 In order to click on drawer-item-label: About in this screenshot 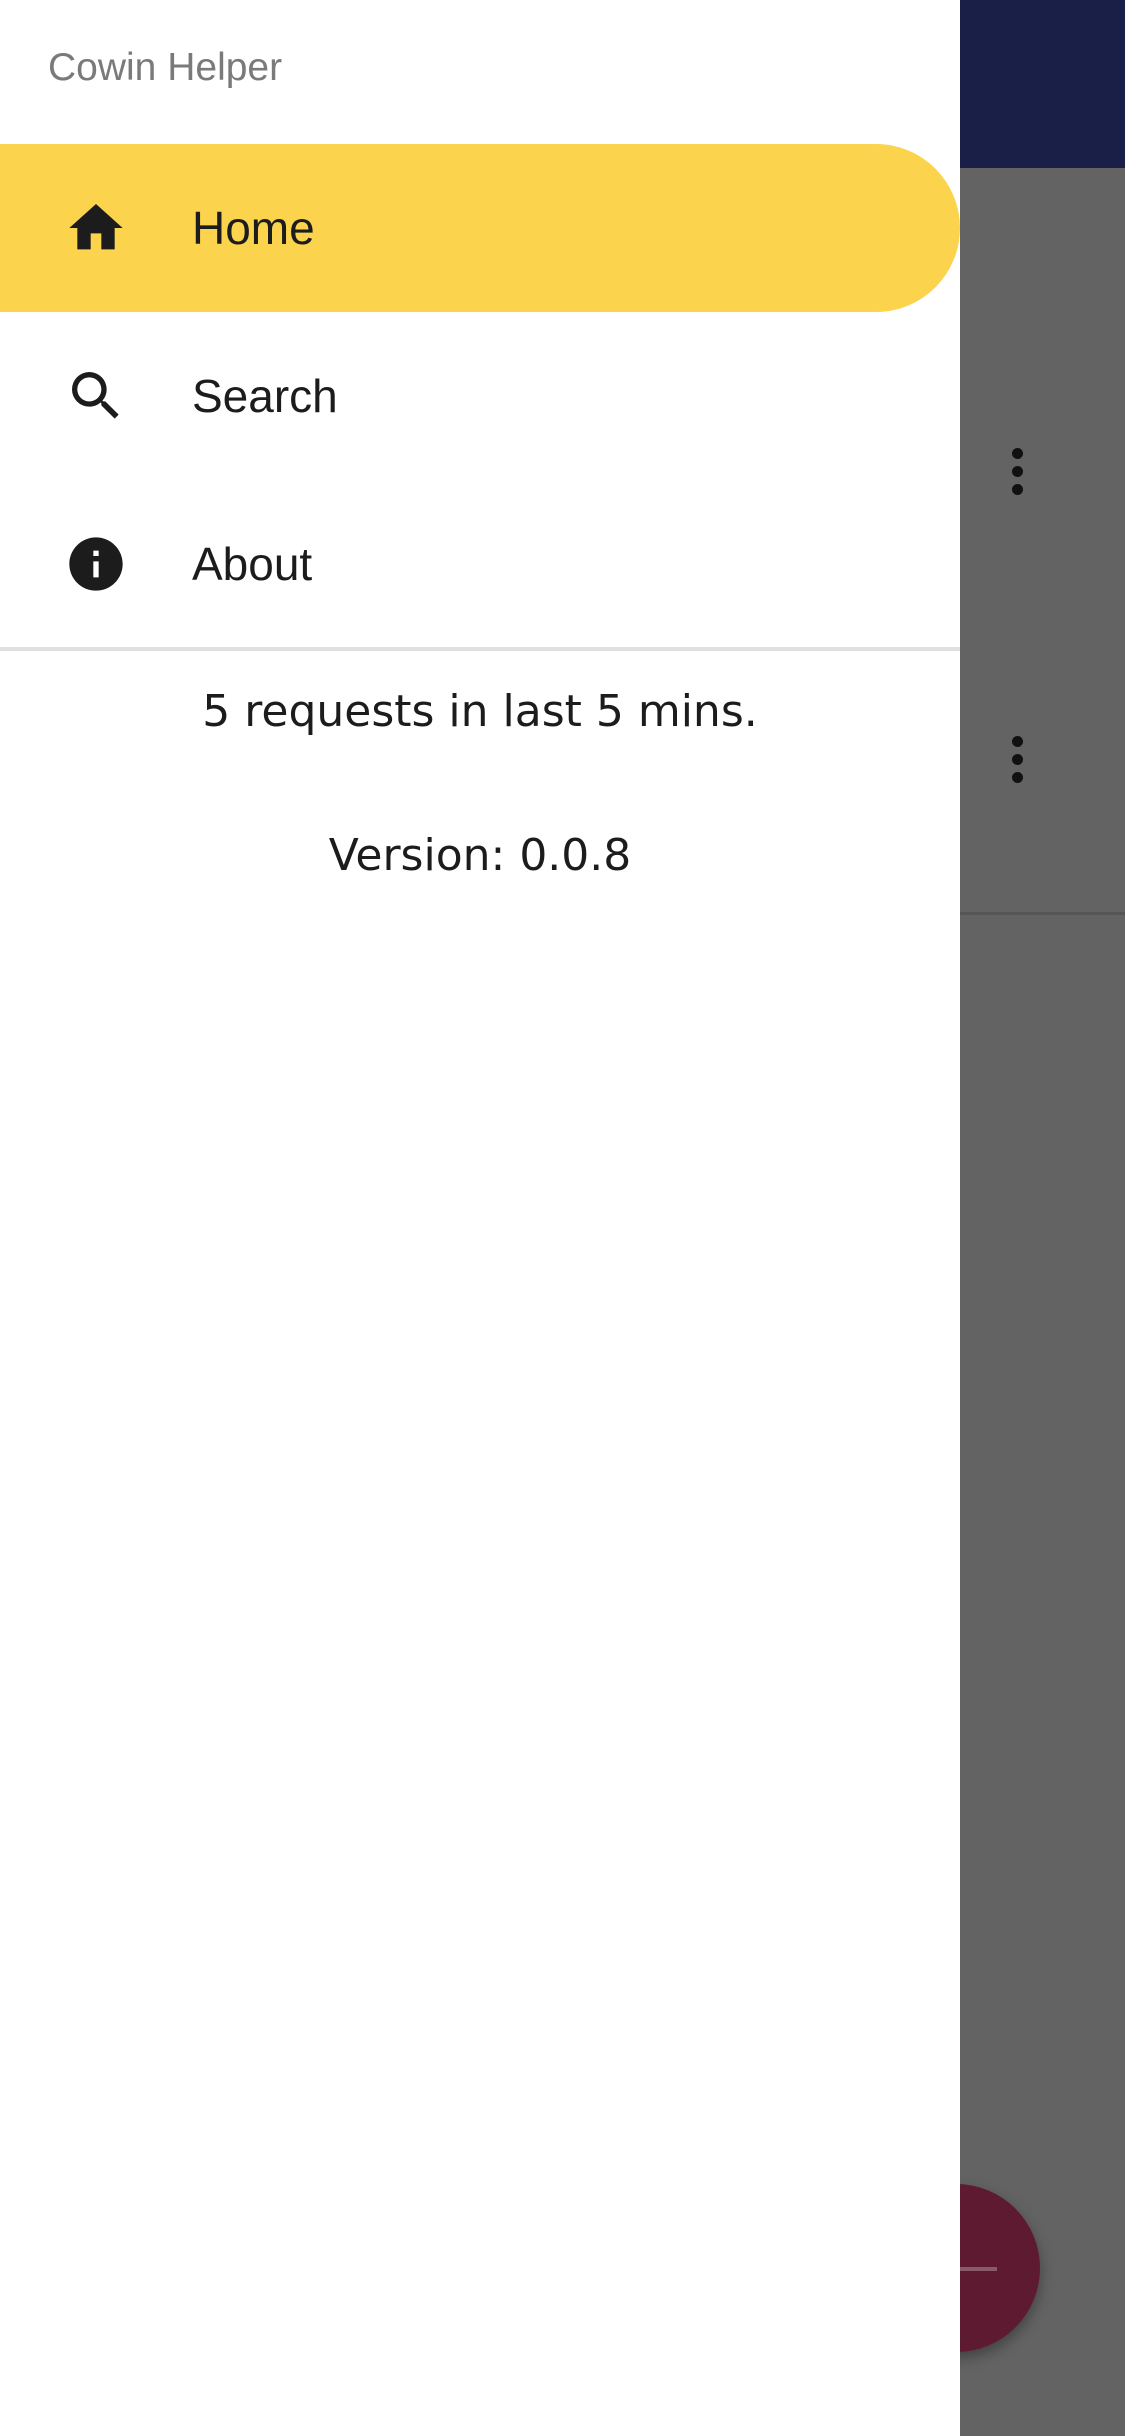, I will do `click(252, 564)`.